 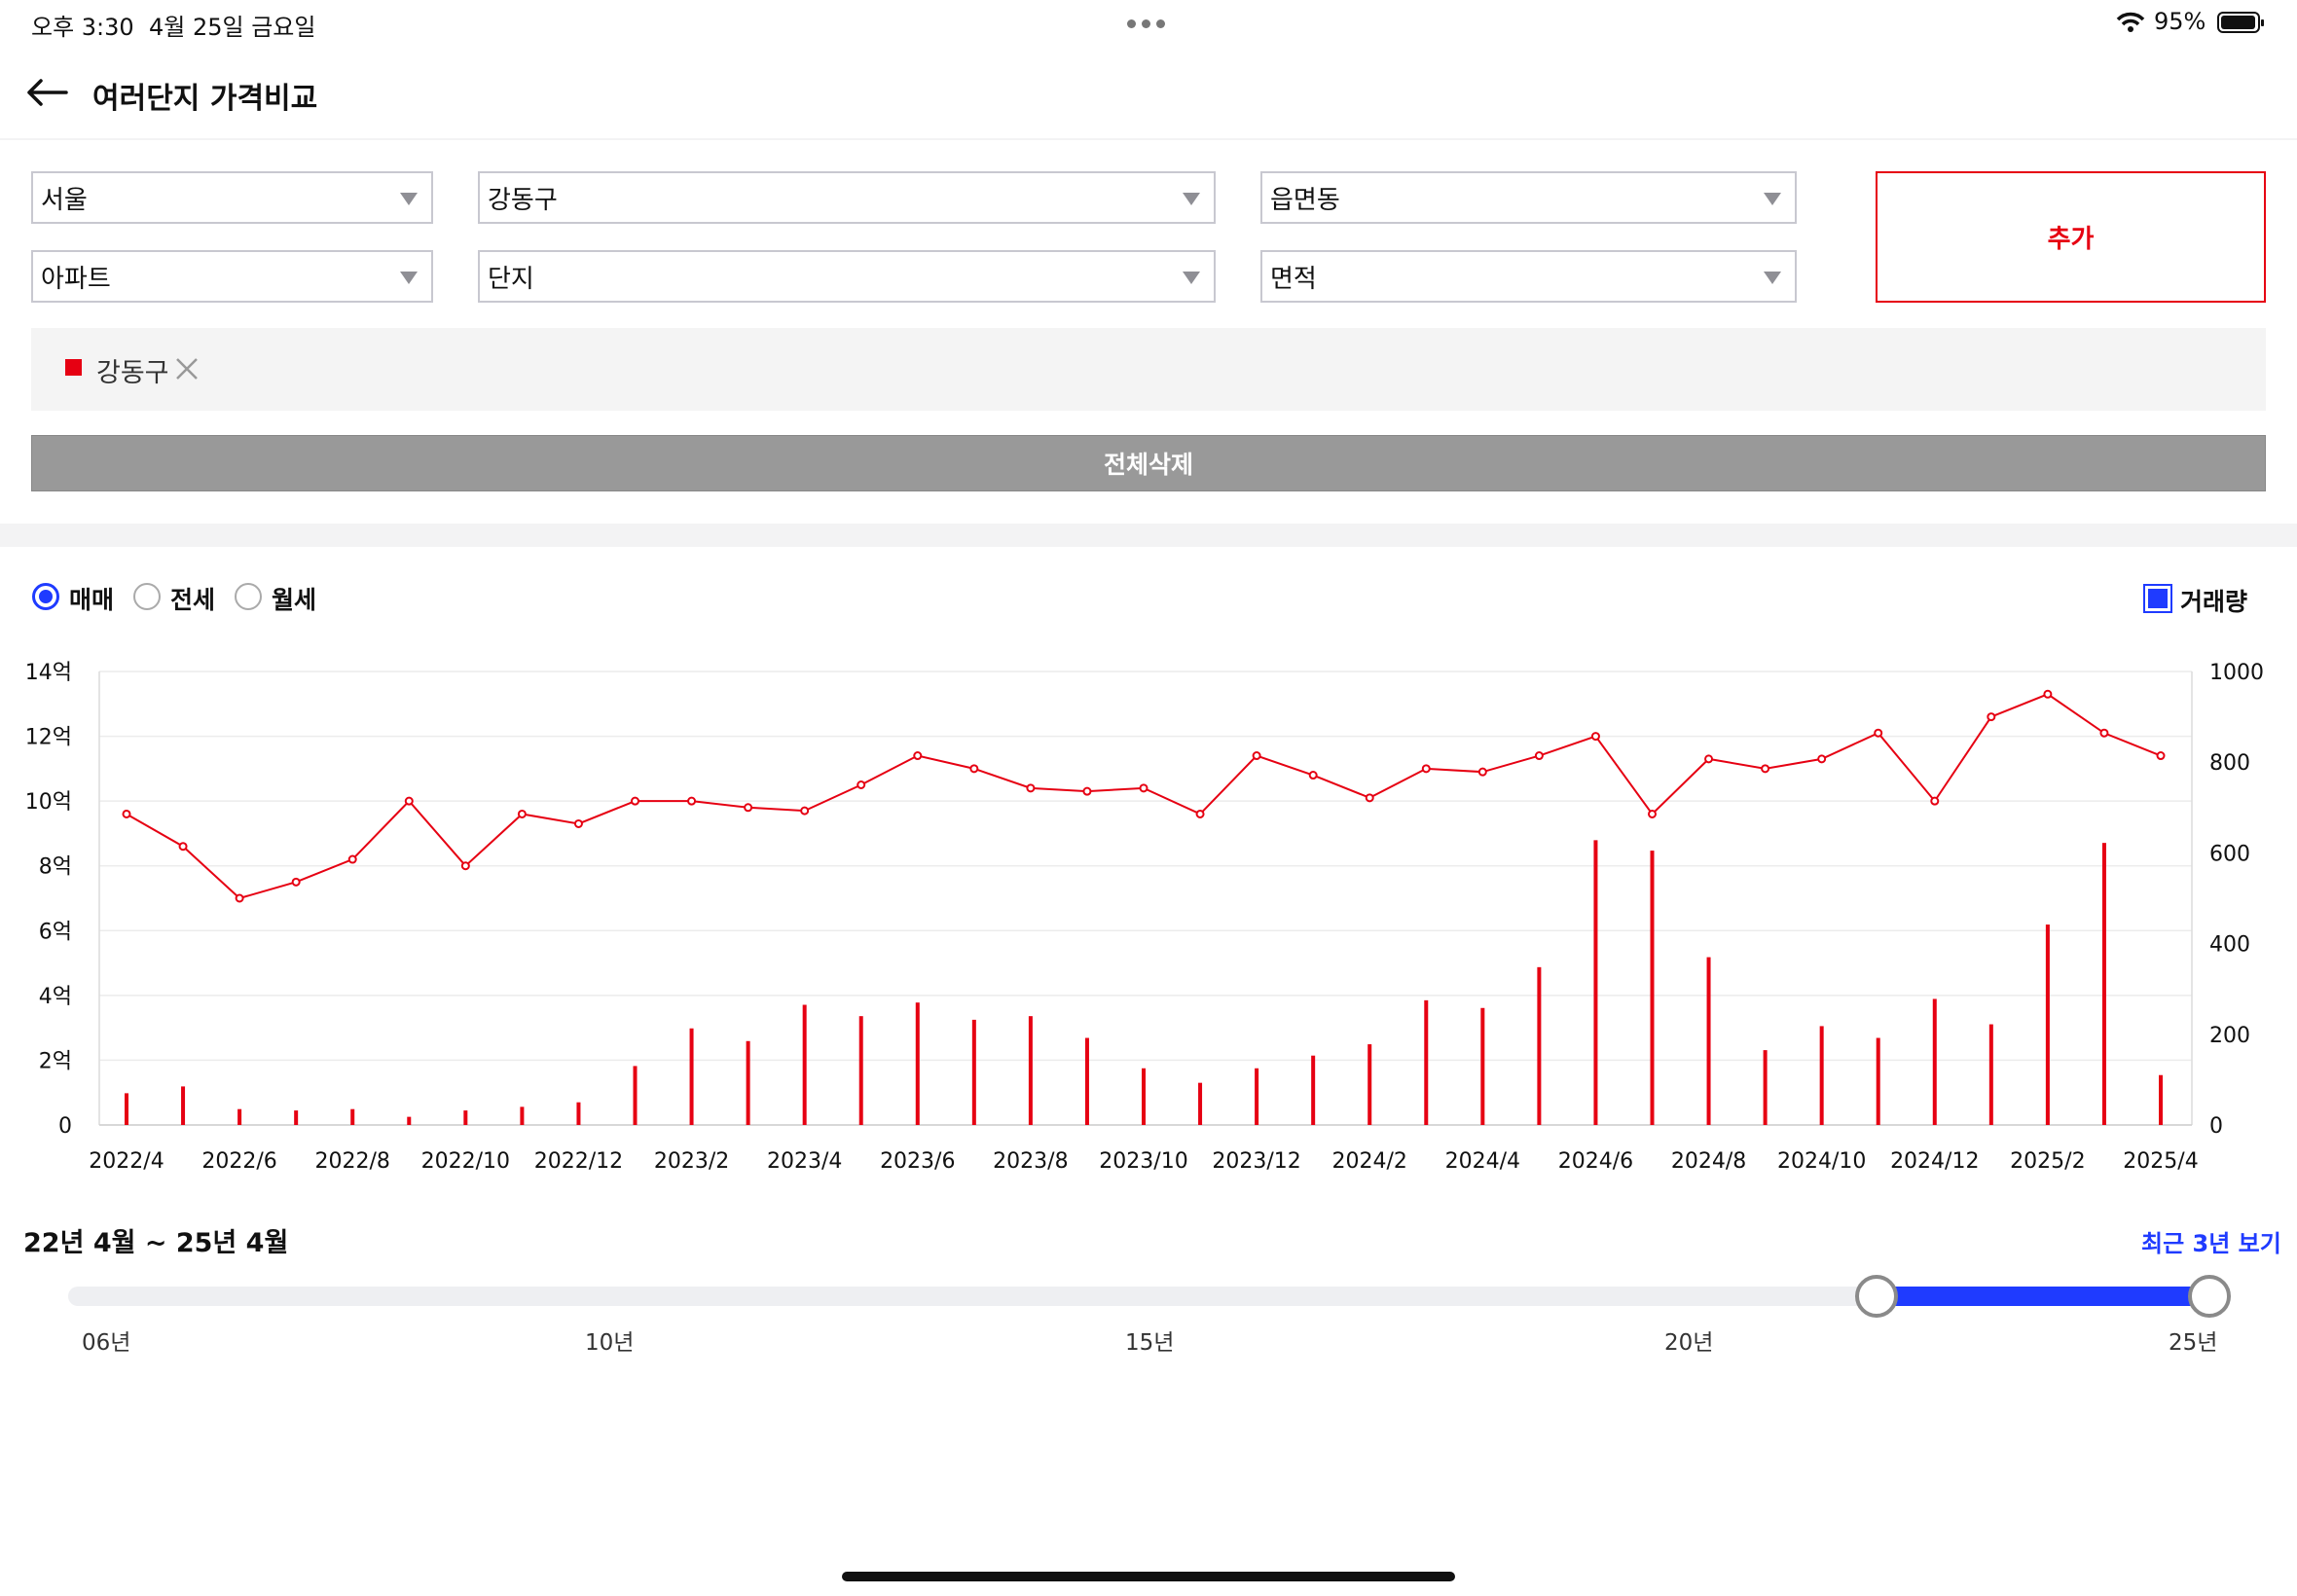 What do you see at coordinates (1148, 463) in the screenshot?
I see `clear-all-button: 전체삭제` at bounding box center [1148, 463].